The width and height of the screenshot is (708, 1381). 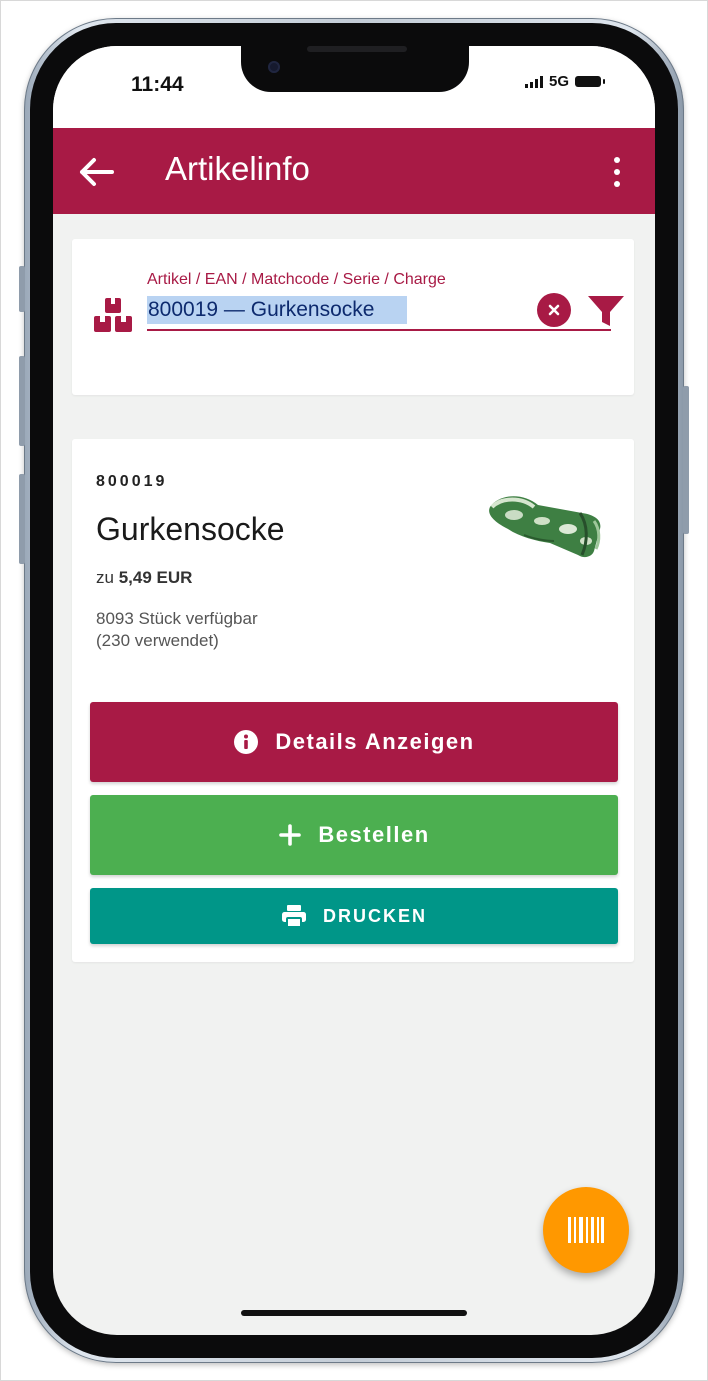 I want to click on boxes-icon, so click(x=113, y=315).